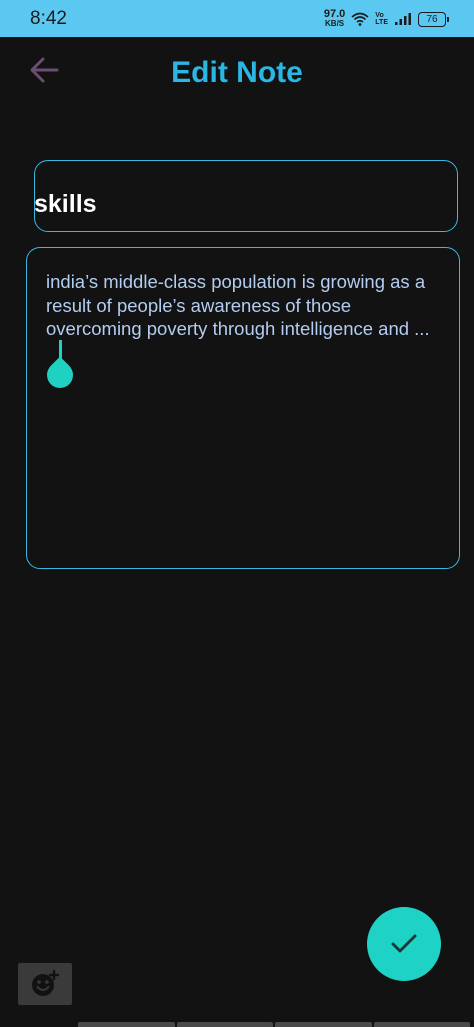 Image resolution: width=474 pixels, height=1027 pixels. I want to click on save-button, so click(404, 944).